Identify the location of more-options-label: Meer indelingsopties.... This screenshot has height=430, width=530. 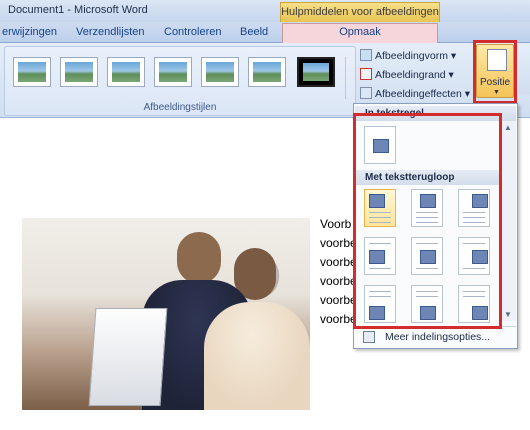
(438, 337).